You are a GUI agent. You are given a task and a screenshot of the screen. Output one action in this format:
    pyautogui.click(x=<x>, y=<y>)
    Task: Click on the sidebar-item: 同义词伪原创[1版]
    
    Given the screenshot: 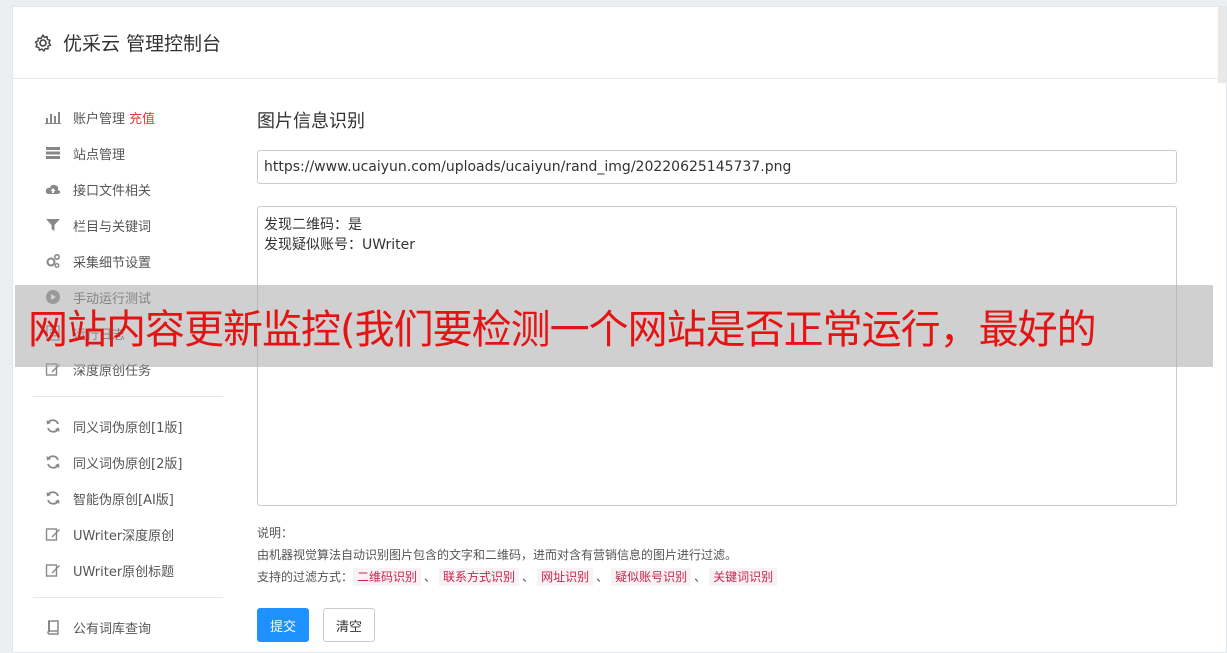 What is the action you would take?
    pyautogui.click(x=128, y=426)
    